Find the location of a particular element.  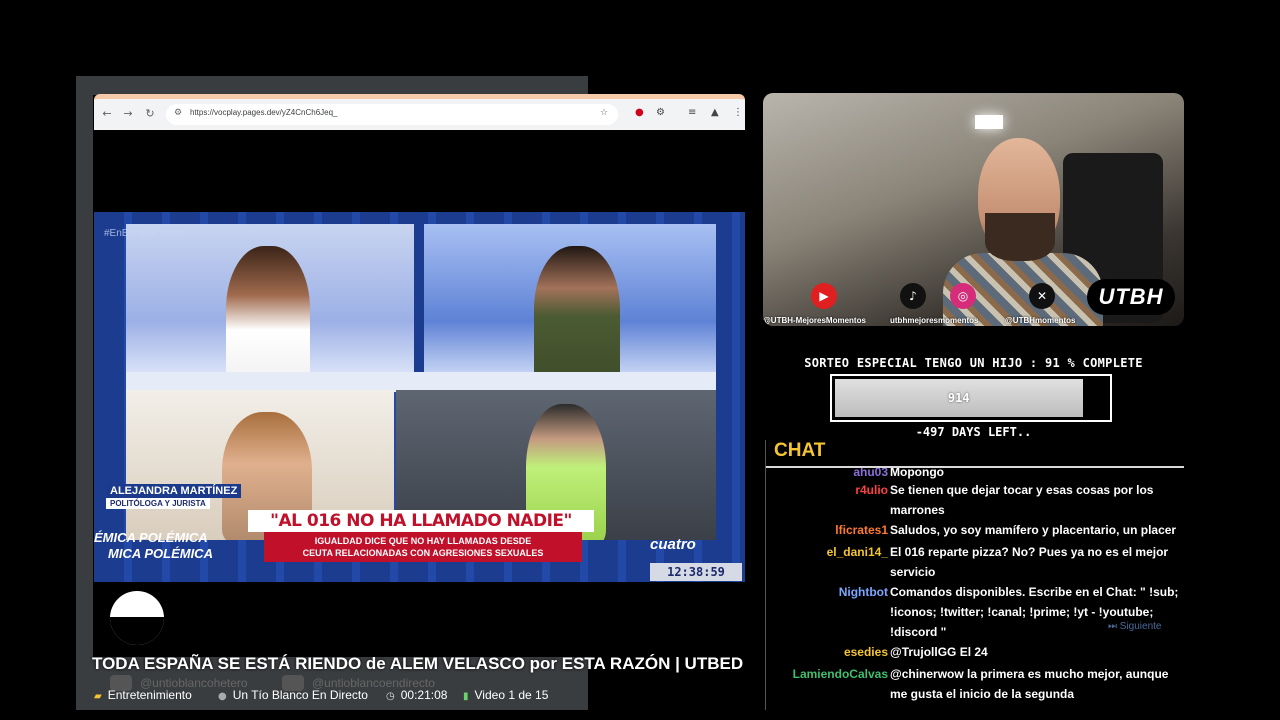

goal-days-left: -497 DAYS LEFT.. is located at coordinates (973, 432).